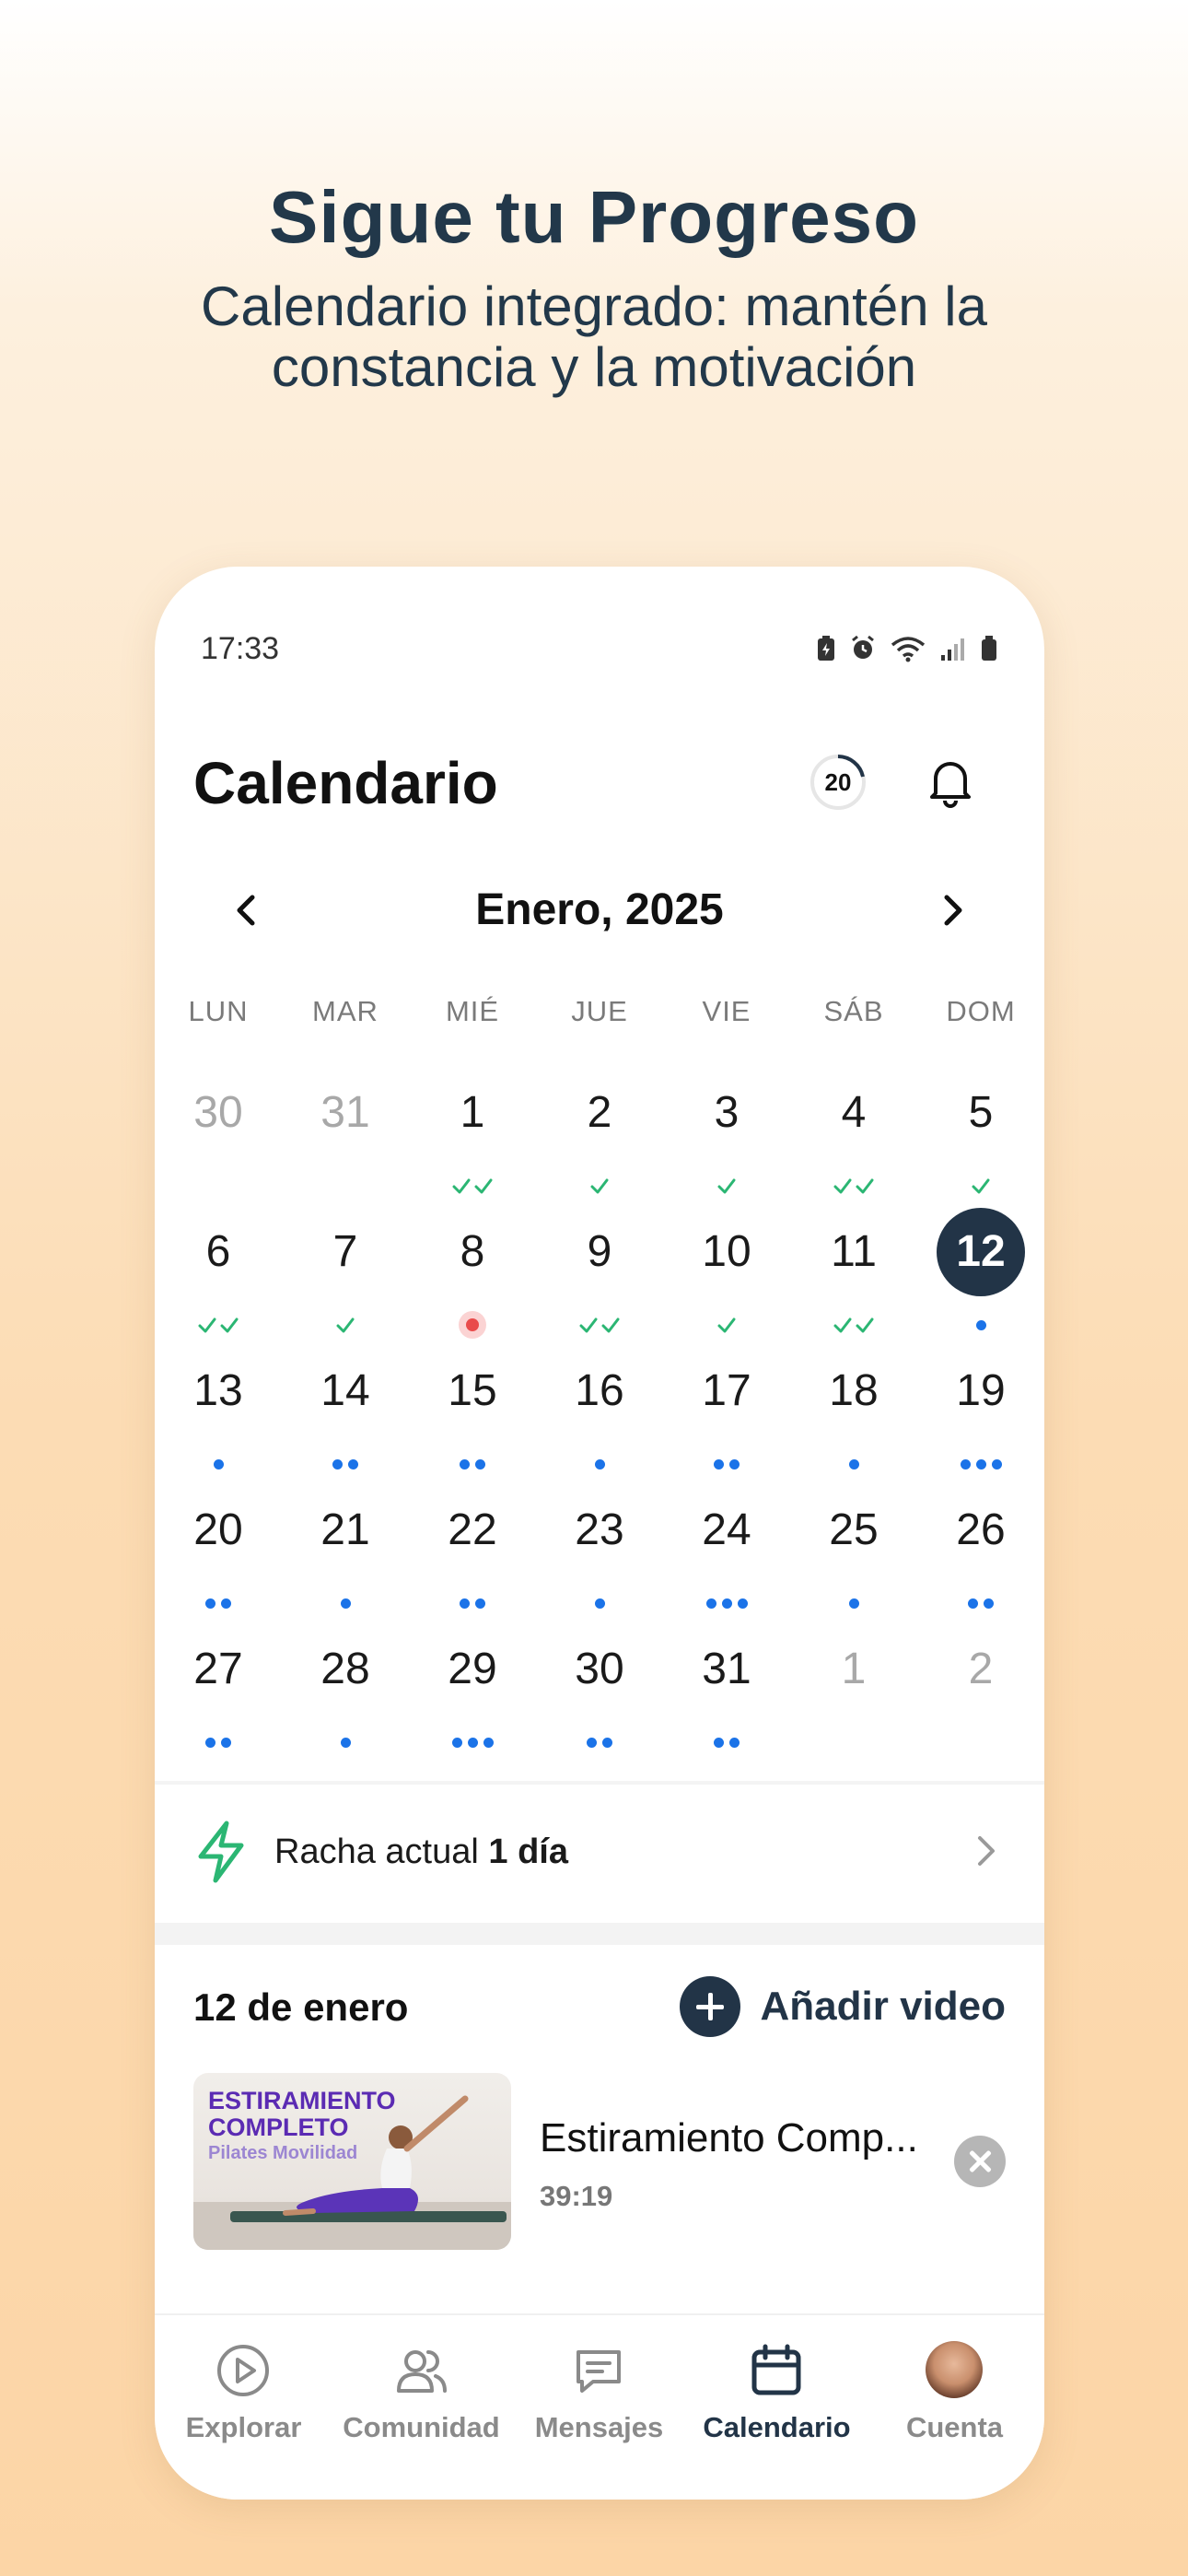  What do you see at coordinates (345, 1416) in the screenshot?
I see `calendar-day: 14` at bounding box center [345, 1416].